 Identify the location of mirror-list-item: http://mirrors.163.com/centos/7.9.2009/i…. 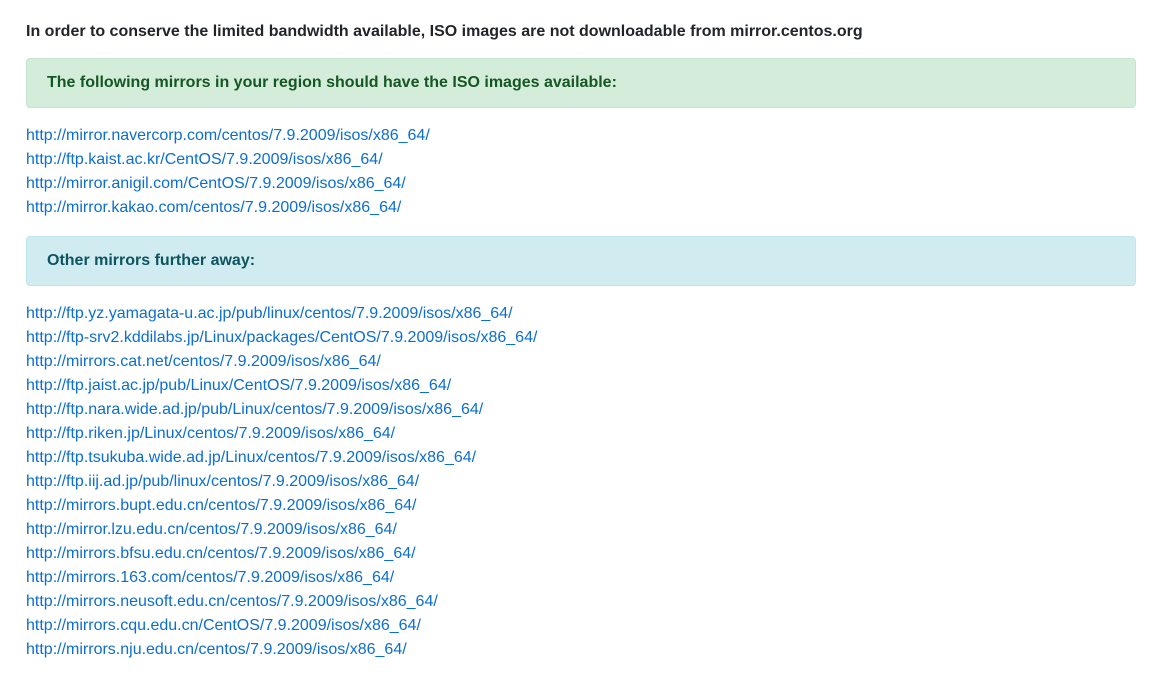
(581, 578).